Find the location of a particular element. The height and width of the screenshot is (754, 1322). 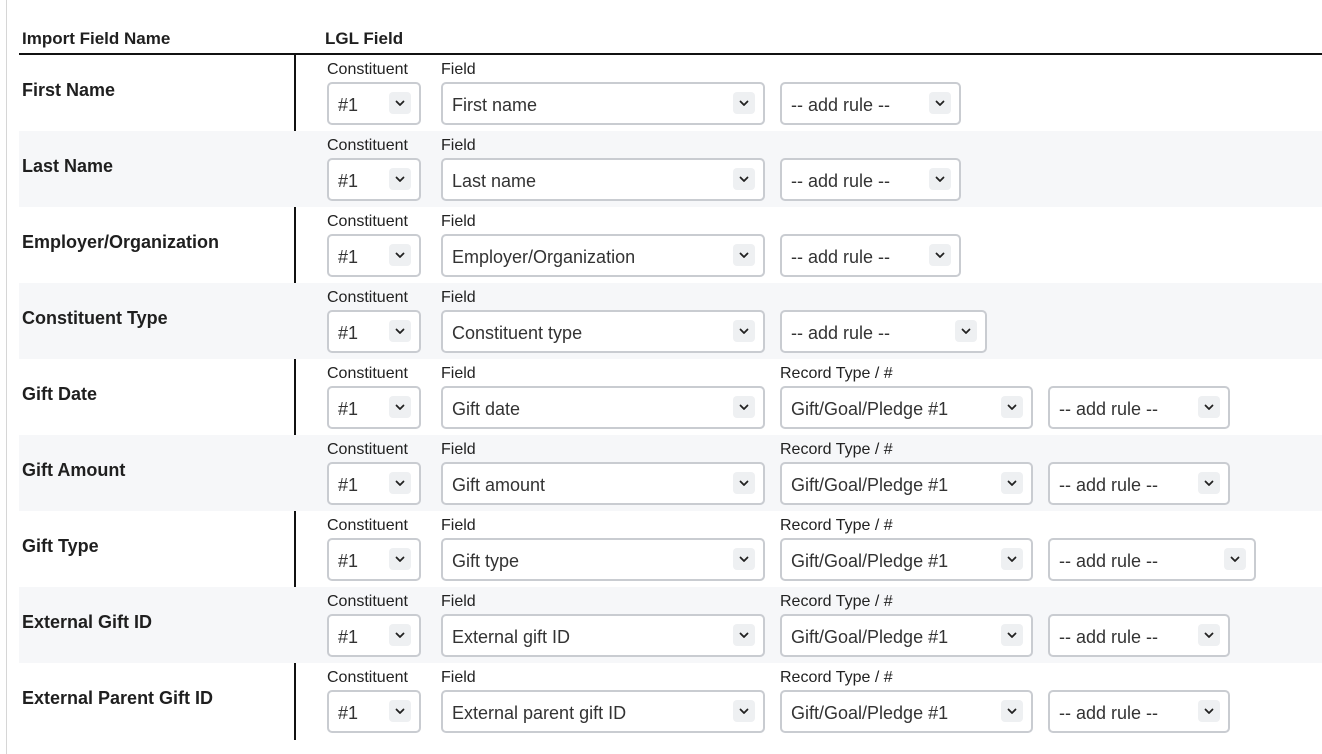

import-field-name: Constituent Type is located at coordinates (95, 318).